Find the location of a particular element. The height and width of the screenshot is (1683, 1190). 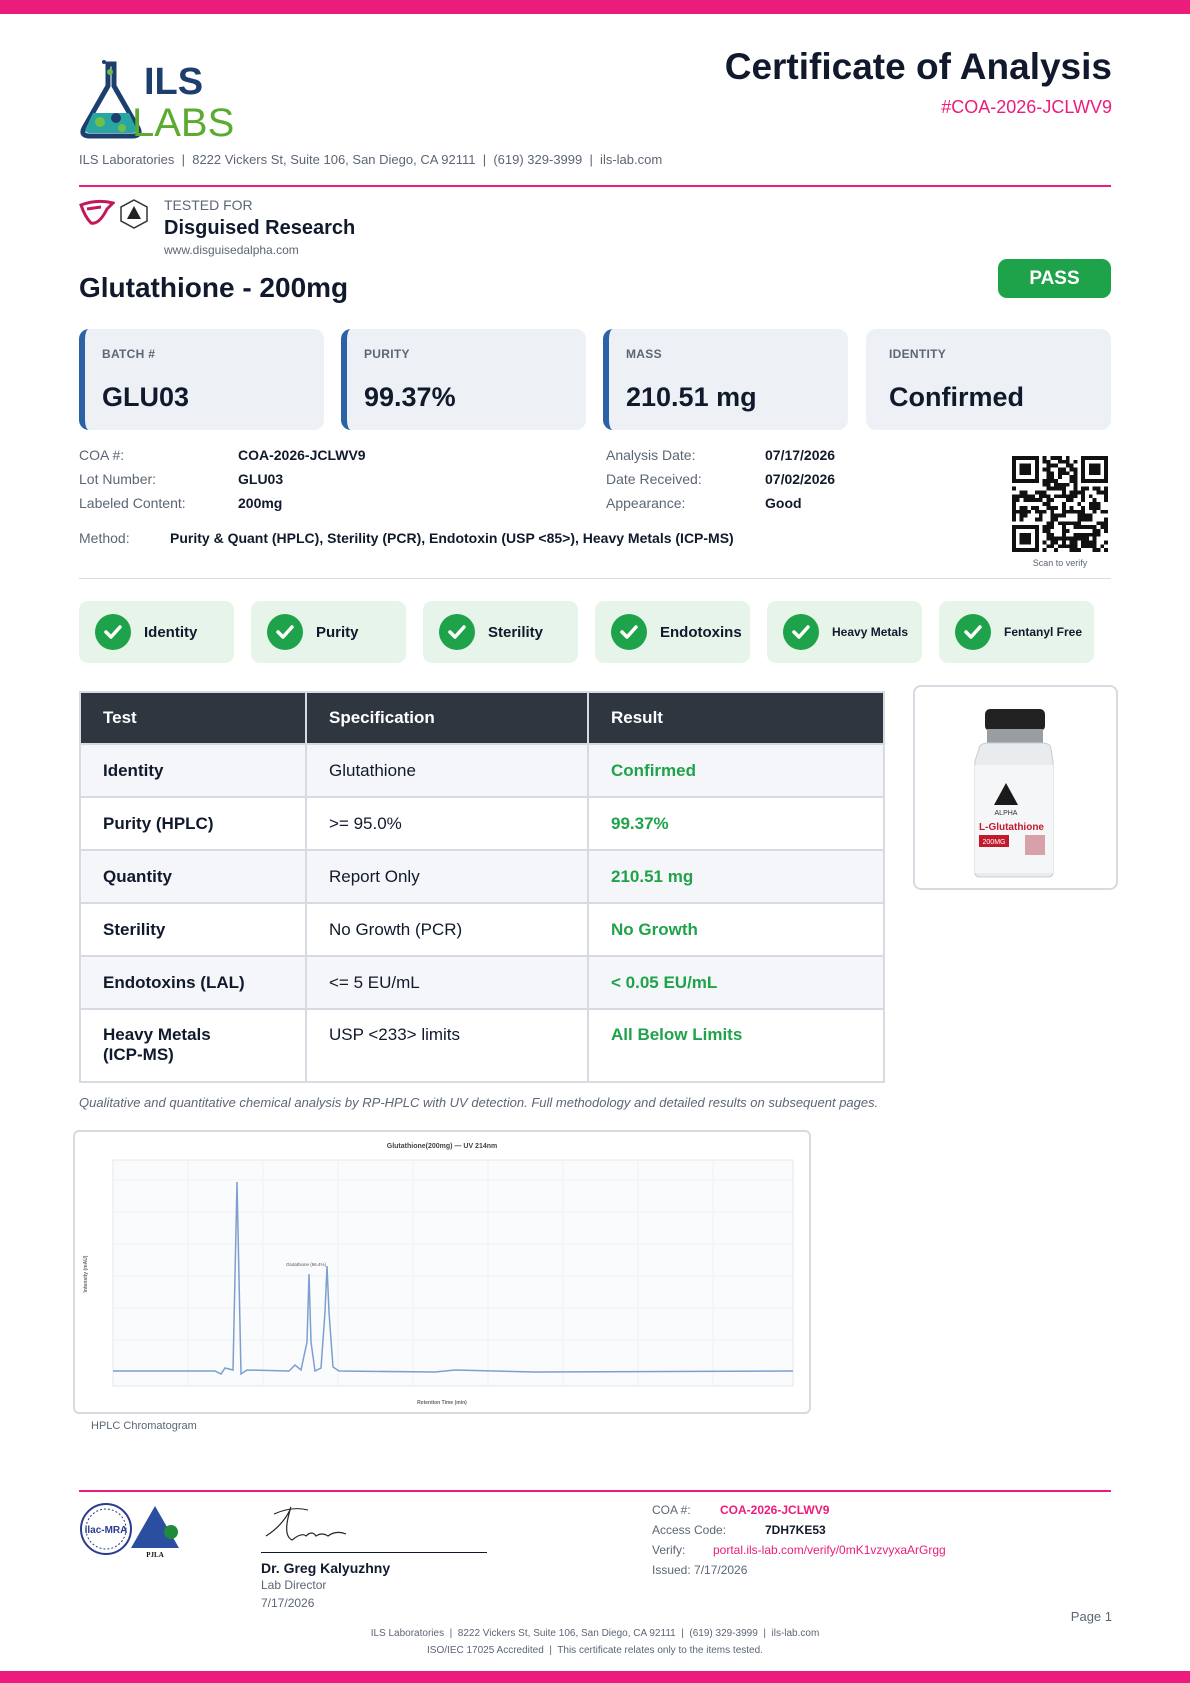

check-fentanyl-free: Fentanyl Free is located at coordinates (1016, 632).